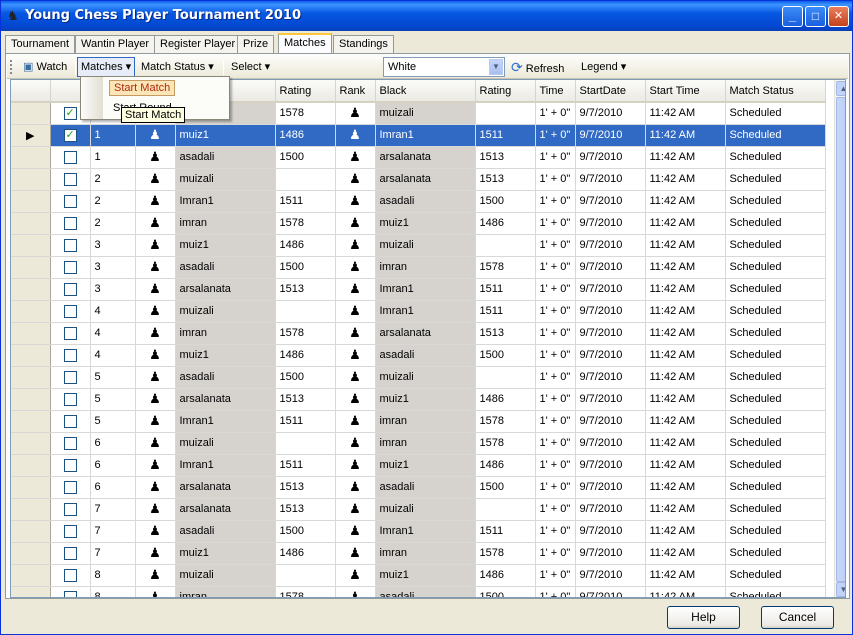 This screenshot has height=635, width=853. What do you see at coordinates (11, 67) in the screenshot?
I see `toolbar-grip` at bounding box center [11, 67].